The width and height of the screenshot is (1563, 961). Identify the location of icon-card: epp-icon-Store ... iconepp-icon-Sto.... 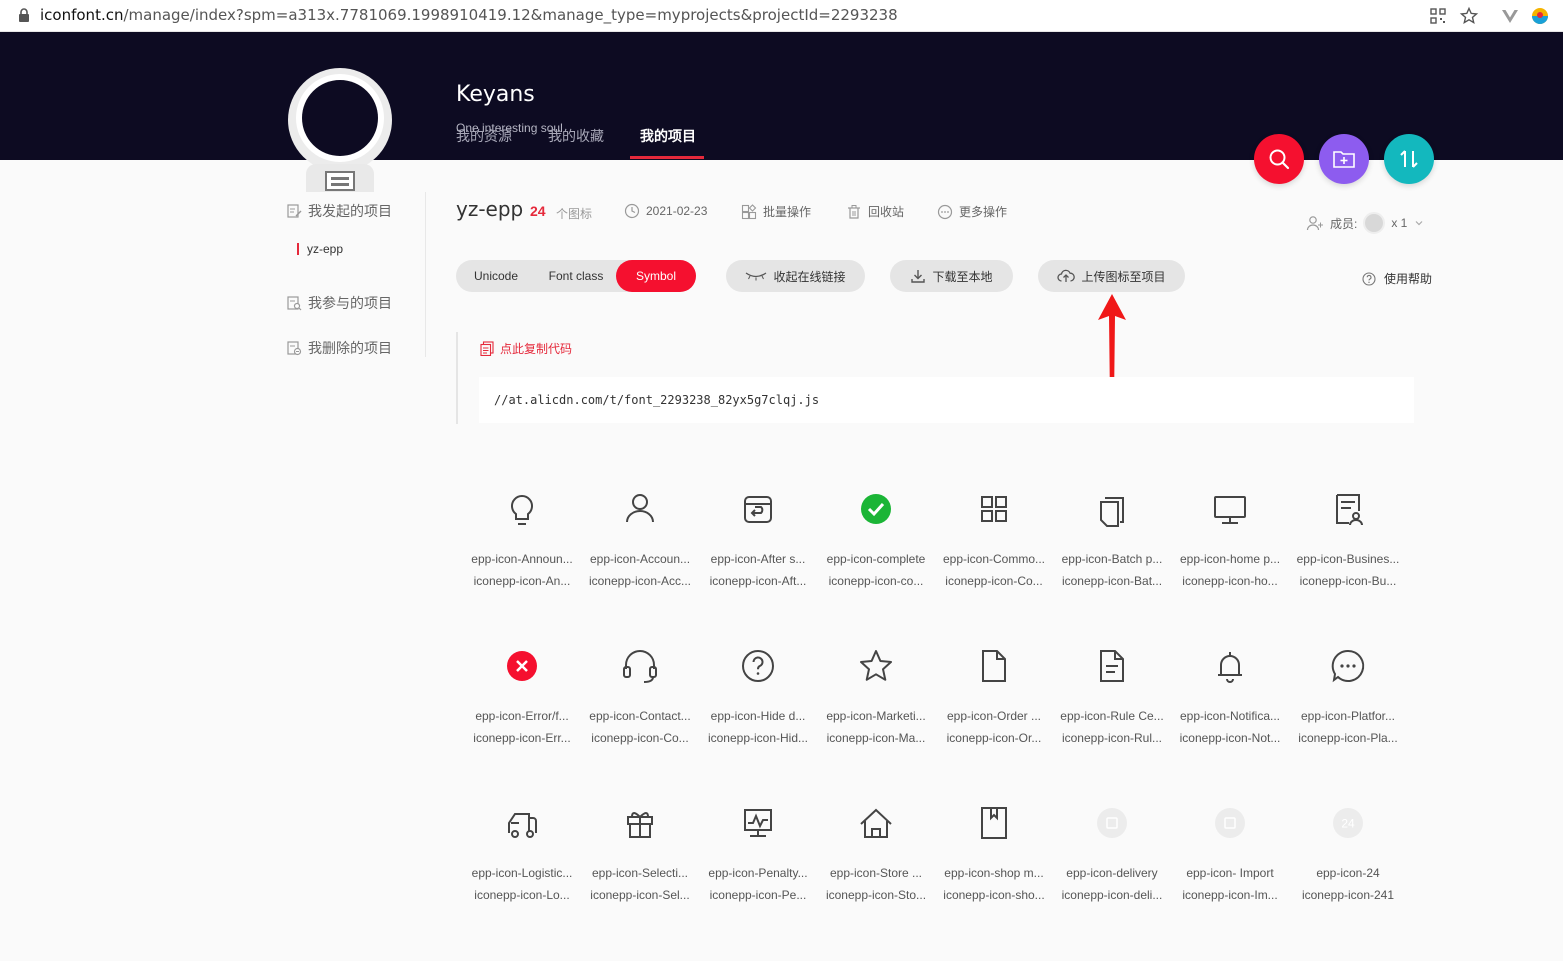
(876, 863).